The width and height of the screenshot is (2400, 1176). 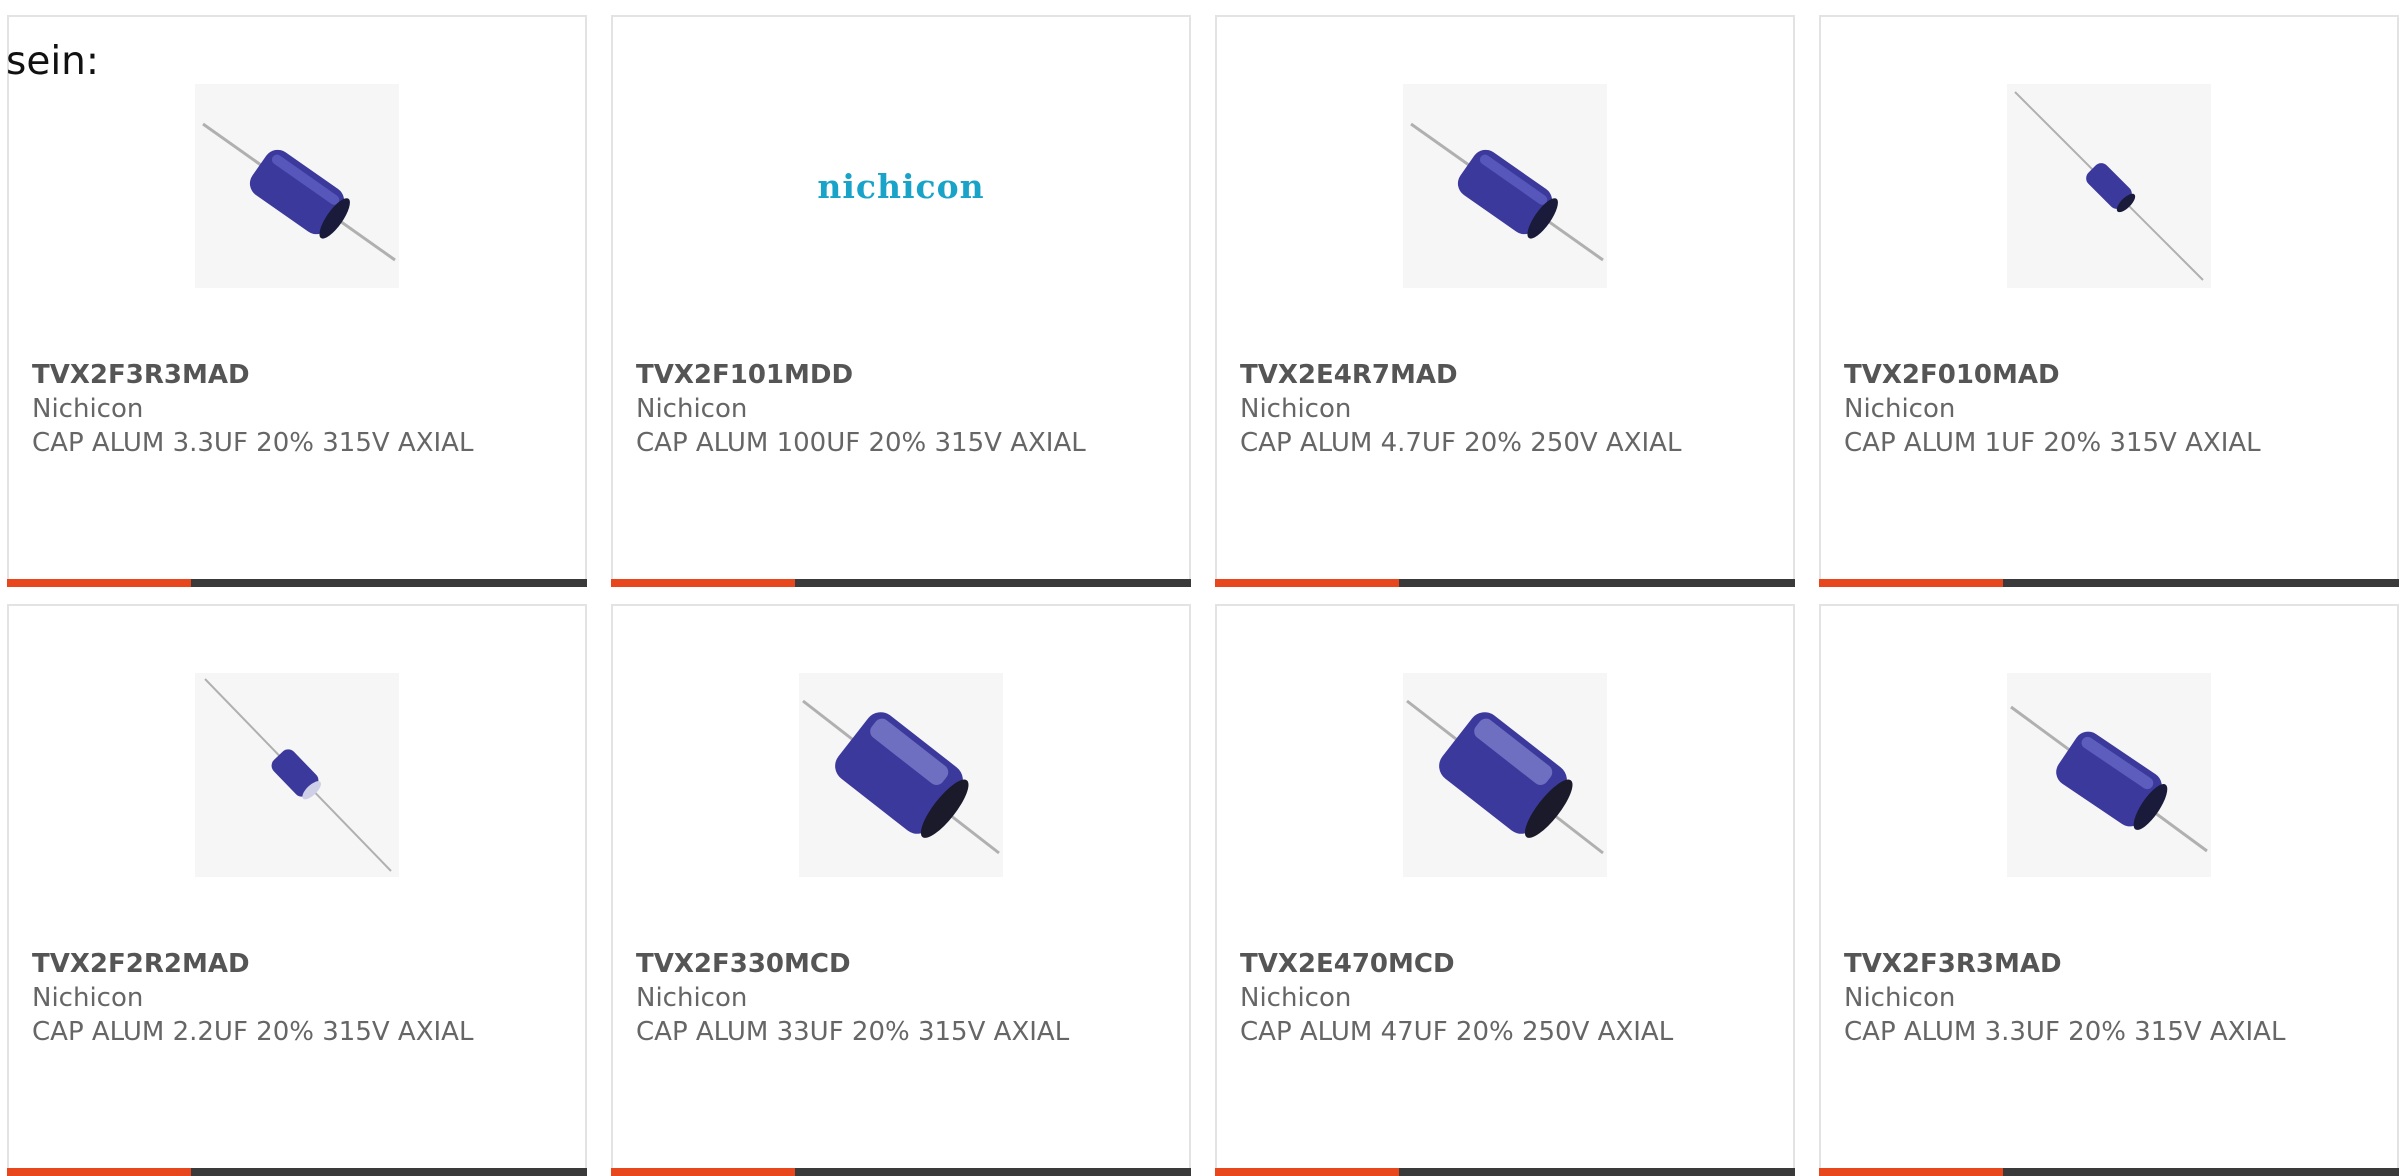 I want to click on part-number: TVX2E4R7MAD, so click(x=1475, y=375).